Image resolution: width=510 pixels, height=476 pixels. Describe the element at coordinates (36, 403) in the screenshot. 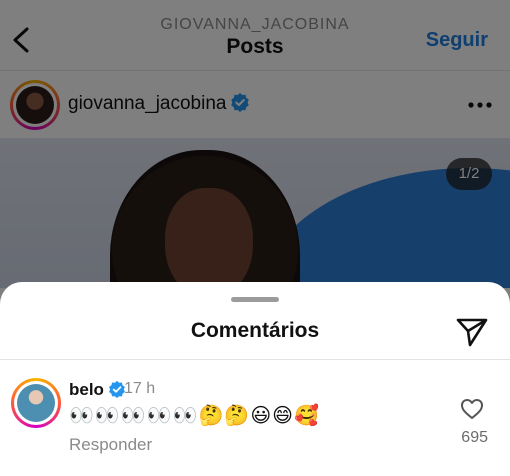

I see `comment-avatar` at that location.